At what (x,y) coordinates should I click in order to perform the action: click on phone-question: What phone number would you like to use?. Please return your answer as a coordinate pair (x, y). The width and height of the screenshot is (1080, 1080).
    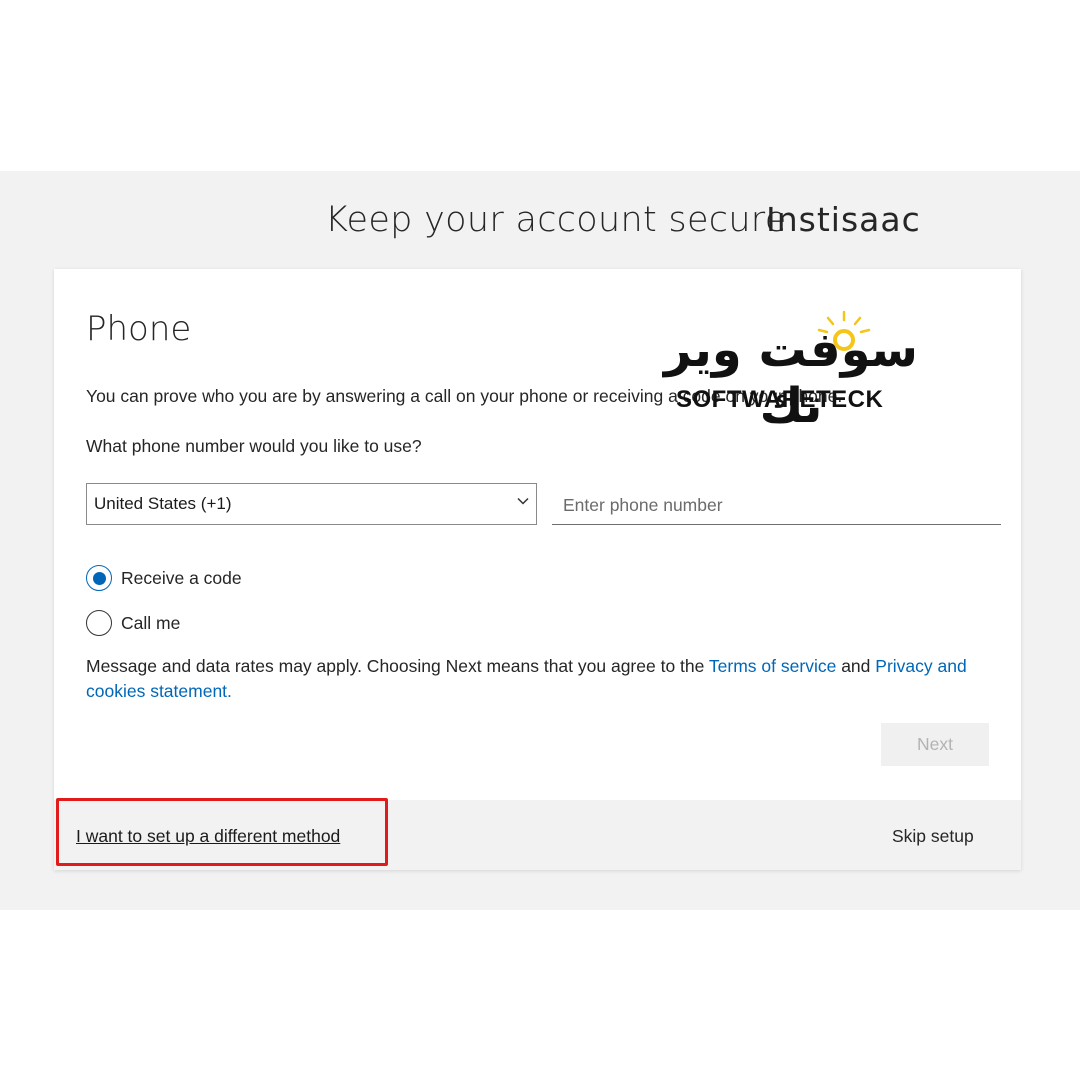
    Looking at the image, I should click on (254, 446).